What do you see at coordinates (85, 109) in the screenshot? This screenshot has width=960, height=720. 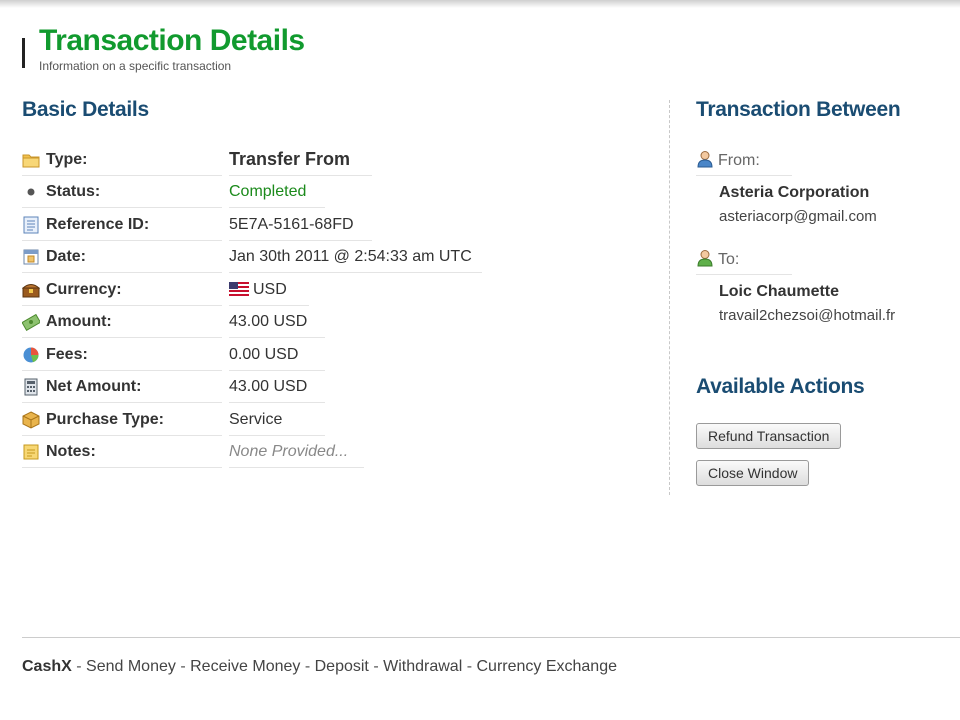 I see `basic-details-heading: Basic Details` at bounding box center [85, 109].